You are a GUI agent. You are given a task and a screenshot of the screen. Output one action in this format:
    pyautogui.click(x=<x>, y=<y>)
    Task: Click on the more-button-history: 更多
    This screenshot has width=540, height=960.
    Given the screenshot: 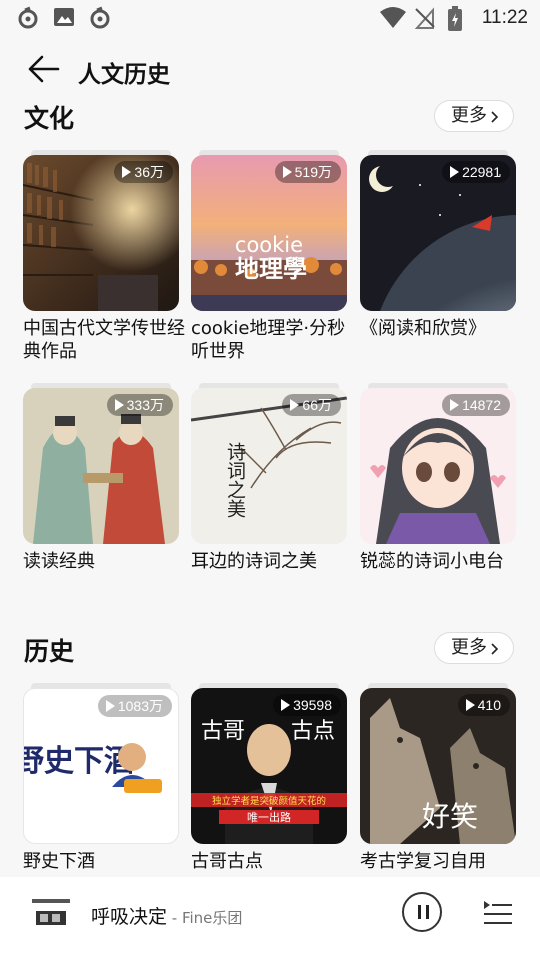 What is the action you would take?
    pyautogui.click(x=474, y=648)
    